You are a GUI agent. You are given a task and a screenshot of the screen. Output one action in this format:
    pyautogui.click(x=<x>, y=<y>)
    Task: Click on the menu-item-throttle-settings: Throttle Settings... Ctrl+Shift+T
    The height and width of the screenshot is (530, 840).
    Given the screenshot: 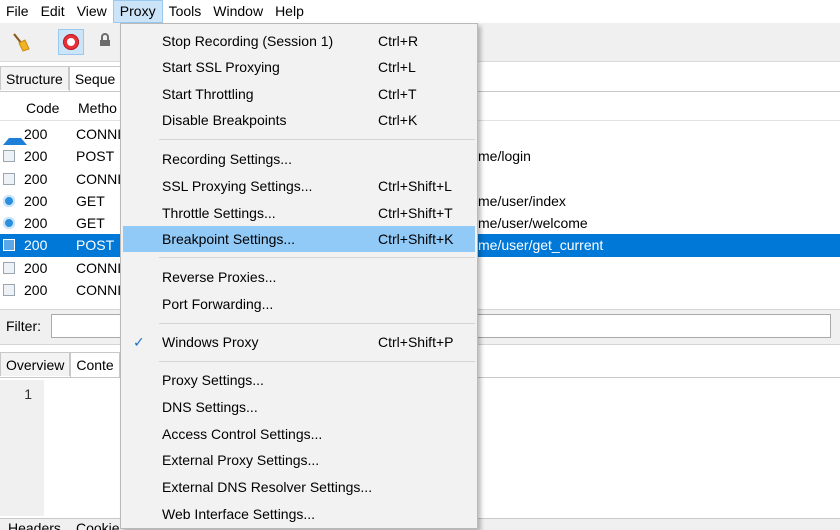 What is the action you would take?
    pyautogui.click(x=299, y=213)
    